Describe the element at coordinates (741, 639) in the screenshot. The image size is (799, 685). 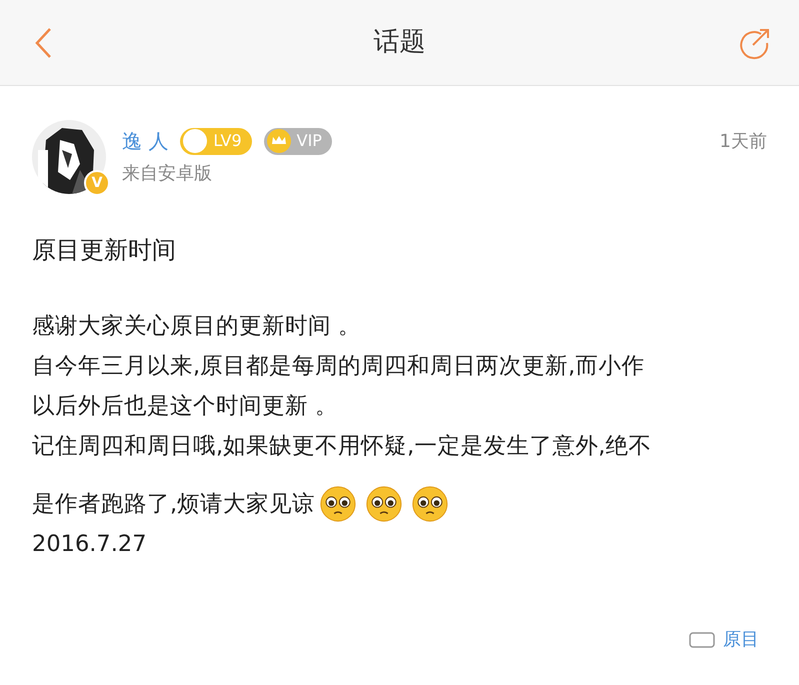
I see `topic-tag: 原目` at that location.